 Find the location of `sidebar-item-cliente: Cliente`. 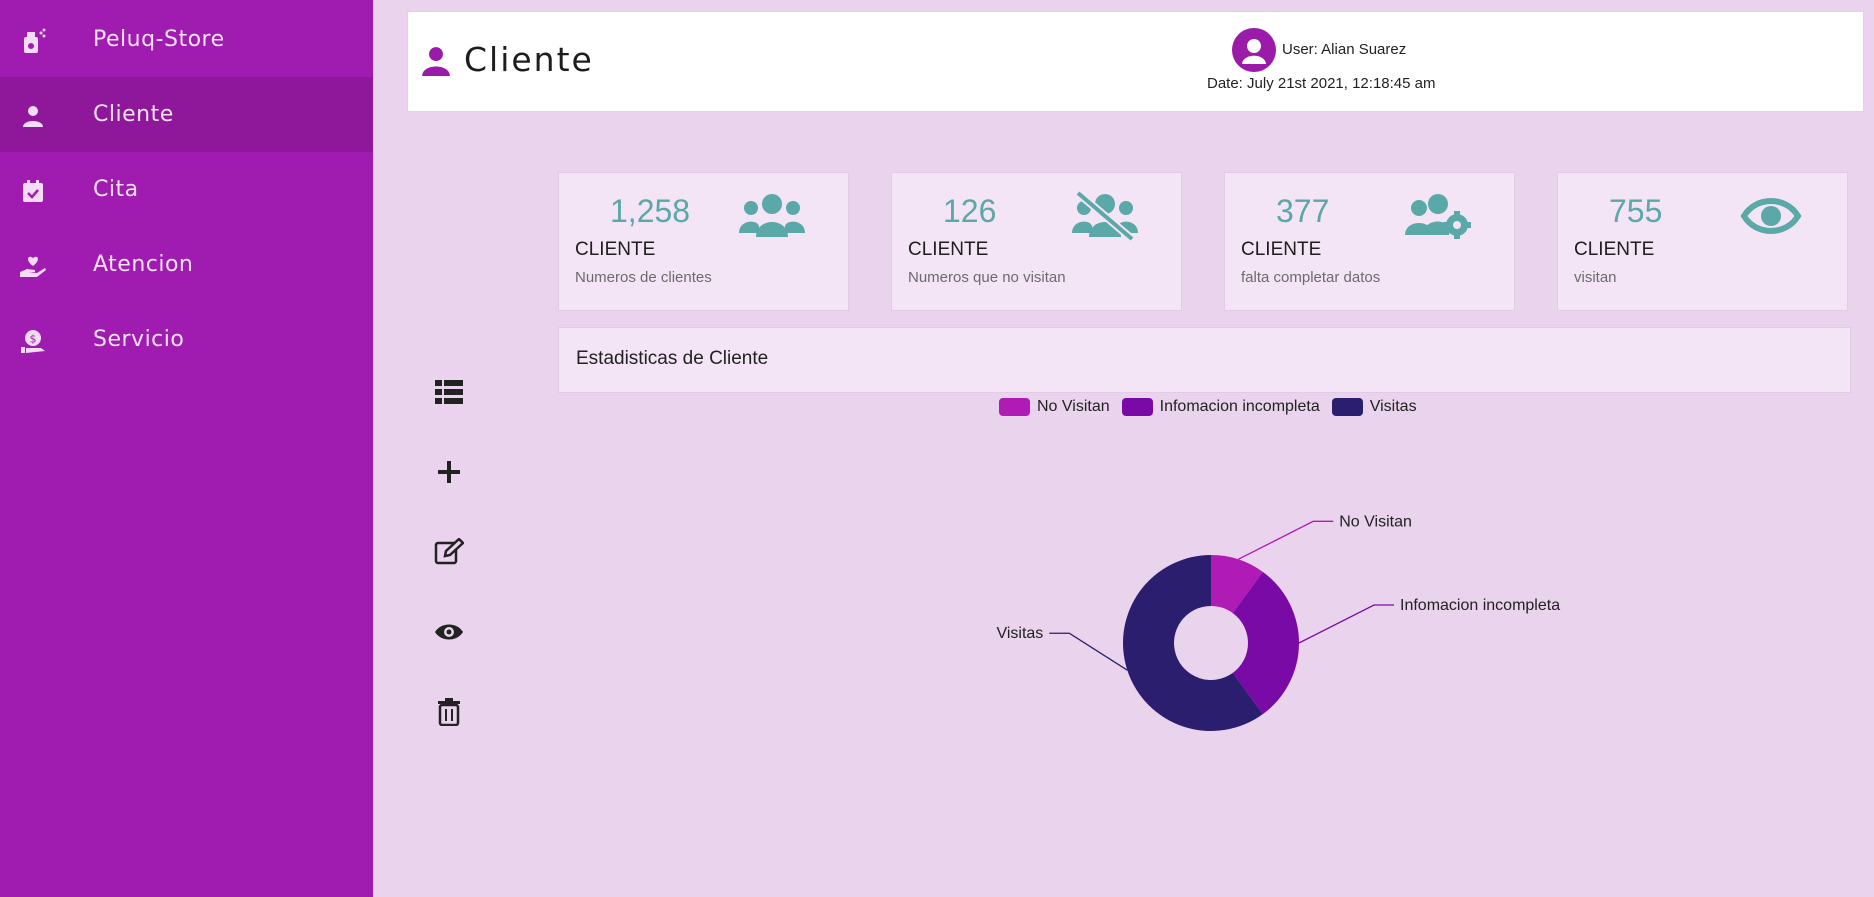

sidebar-item-cliente: Cliente is located at coordinates (186, 114).